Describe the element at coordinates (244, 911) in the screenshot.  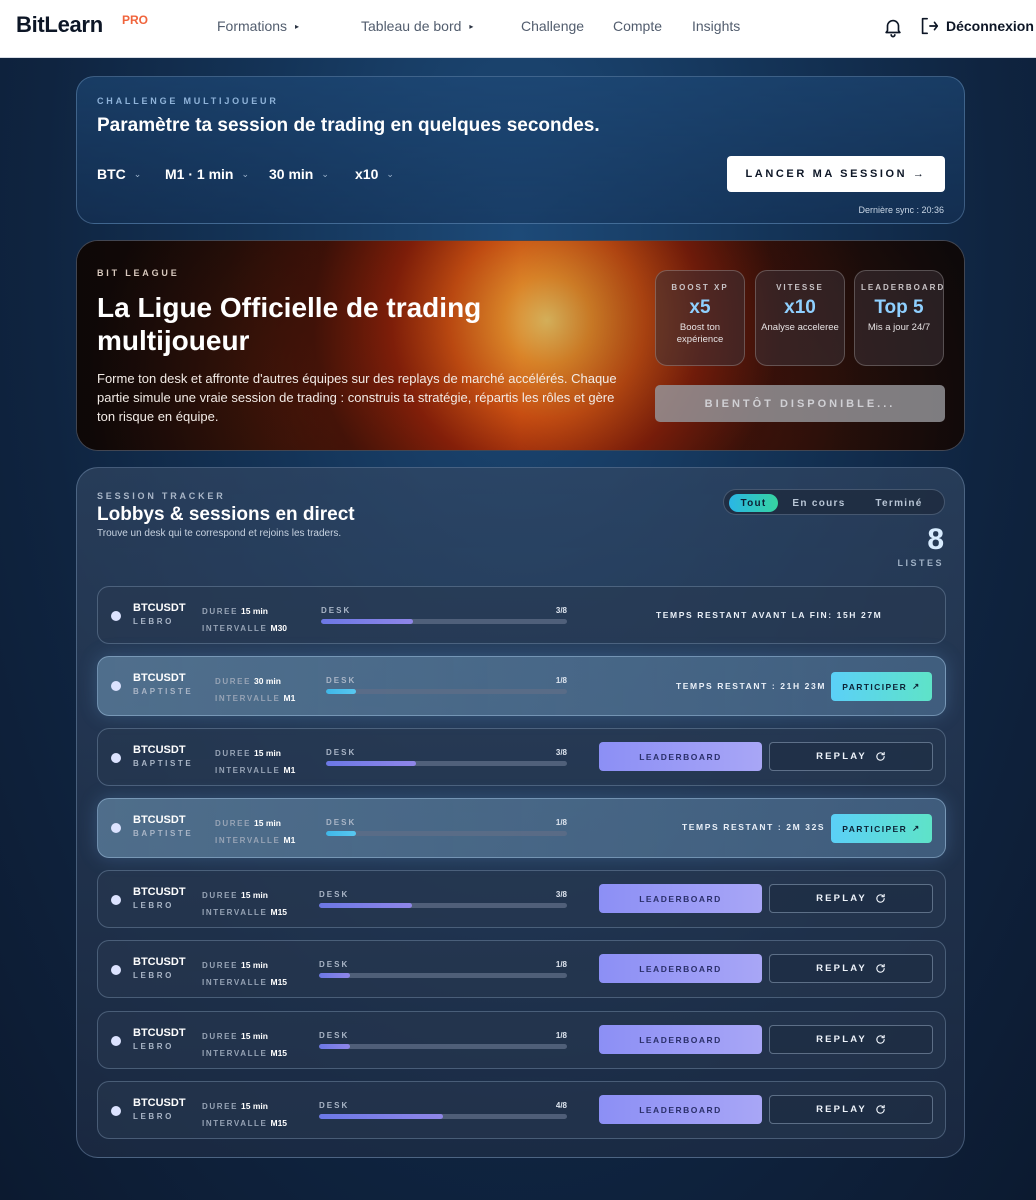
I see `session-interval: INTERVALLE M15` at that location.